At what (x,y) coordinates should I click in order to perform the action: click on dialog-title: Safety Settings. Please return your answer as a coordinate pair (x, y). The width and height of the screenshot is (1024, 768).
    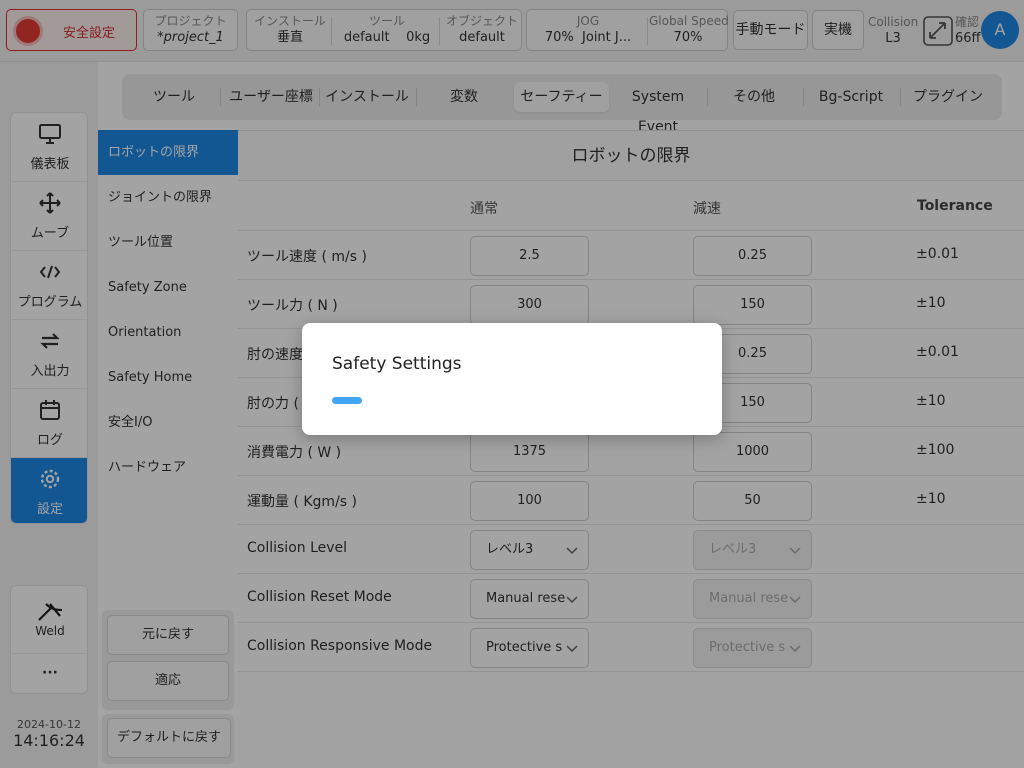
    Looking at the image, I should click on (397, 364).